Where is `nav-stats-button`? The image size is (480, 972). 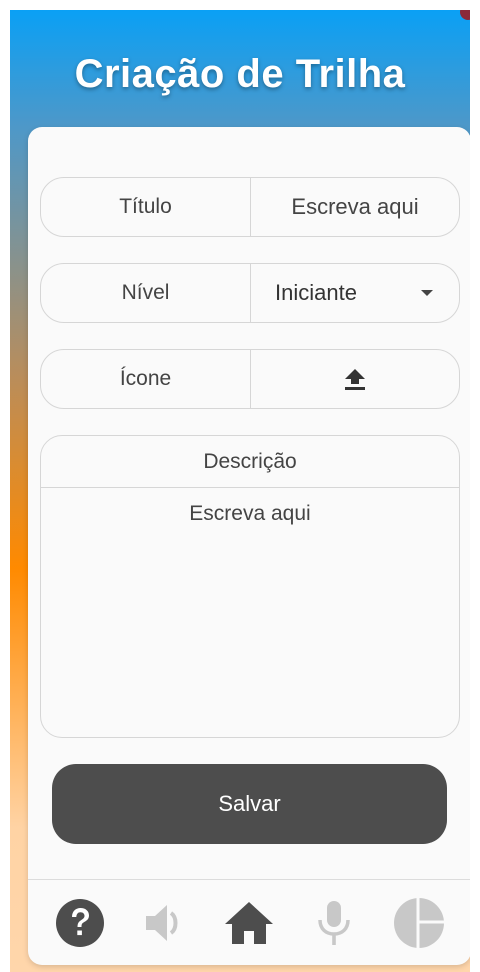
nav-stats-button is located at coordinates (419, 923).